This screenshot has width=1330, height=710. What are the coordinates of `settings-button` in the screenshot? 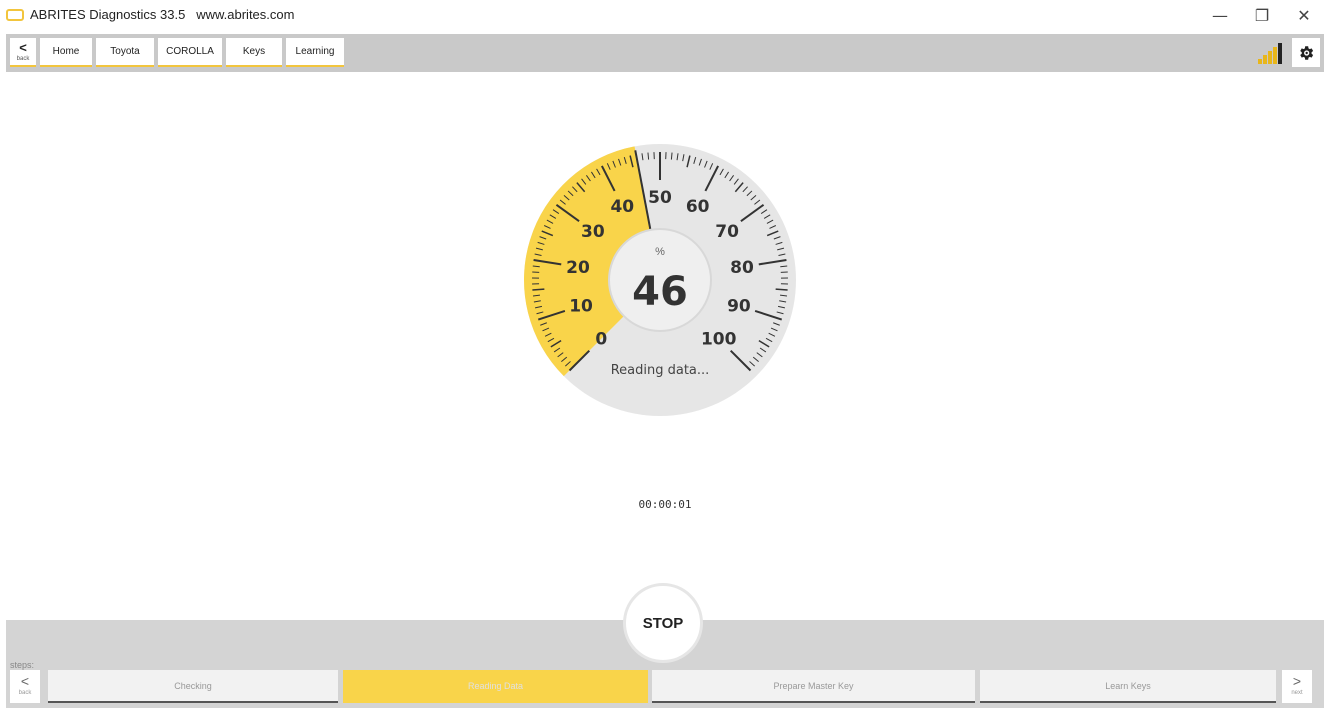 It's located at (1306, 52).